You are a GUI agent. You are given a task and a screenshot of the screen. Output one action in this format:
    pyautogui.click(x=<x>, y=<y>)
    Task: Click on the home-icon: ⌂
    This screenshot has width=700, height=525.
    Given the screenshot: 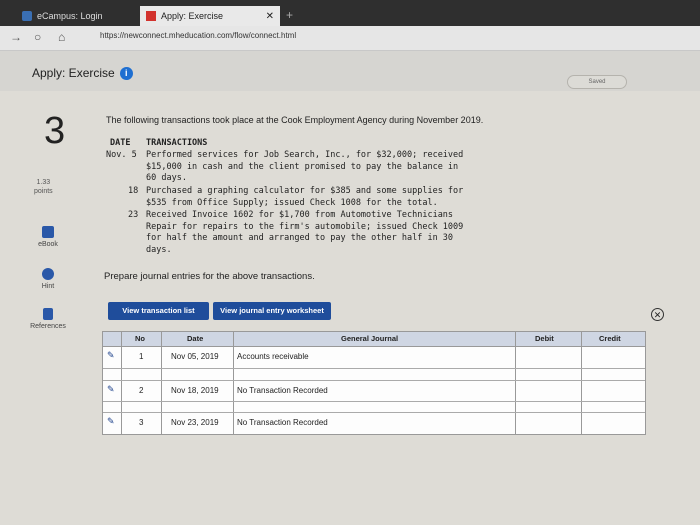 What is the action you would take?
    pyautogui.click(x=61, y=37)
    